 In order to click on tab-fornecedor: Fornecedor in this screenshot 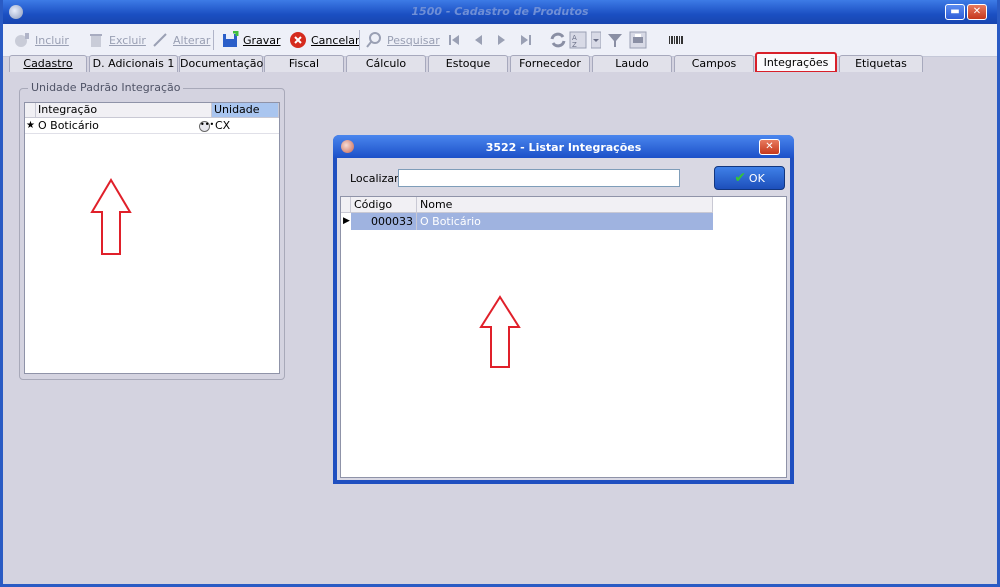, I will do `click(550, 63)`.